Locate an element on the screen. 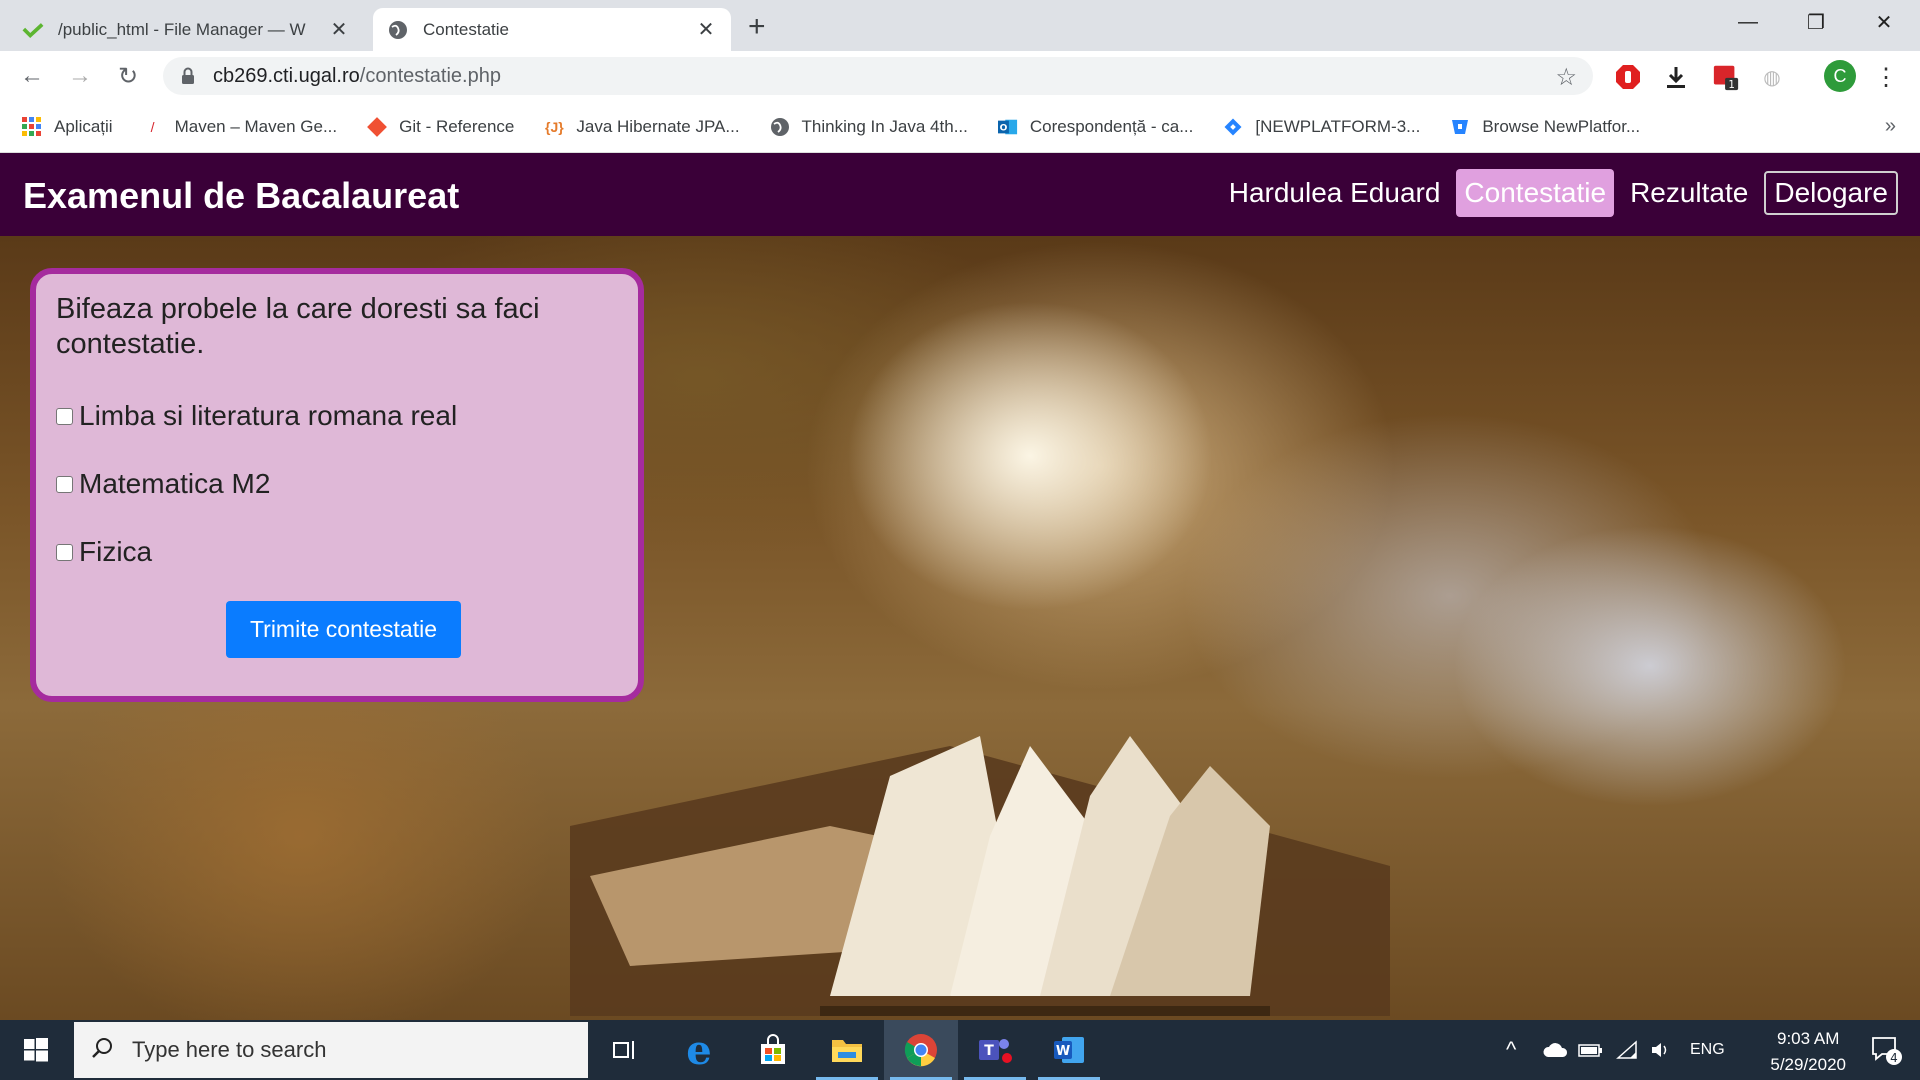  java-icon: {J} is located at coordinates (554, 126).